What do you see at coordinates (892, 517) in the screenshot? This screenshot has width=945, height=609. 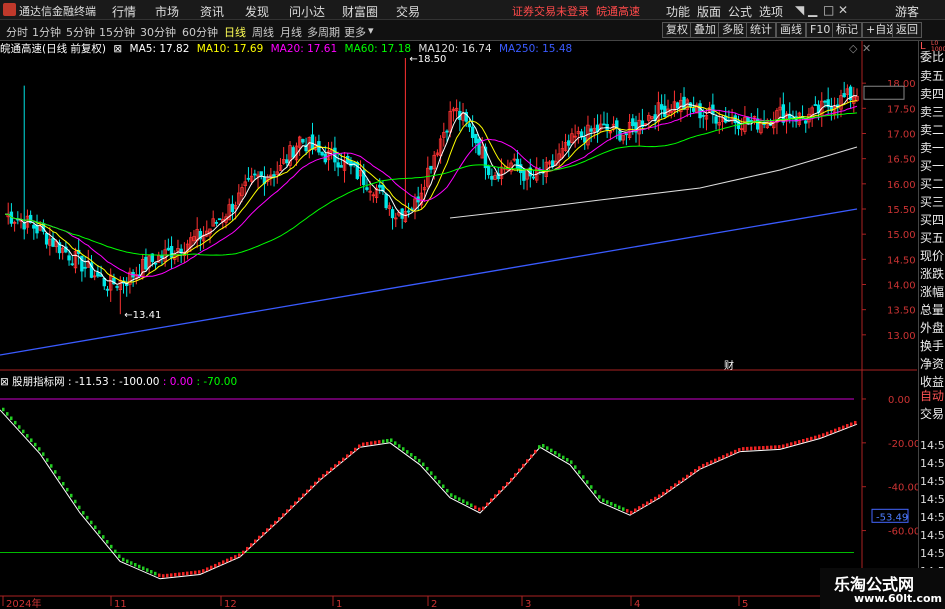 I see `indicator-value-label: -53.49` at bounding box center [892, 517].